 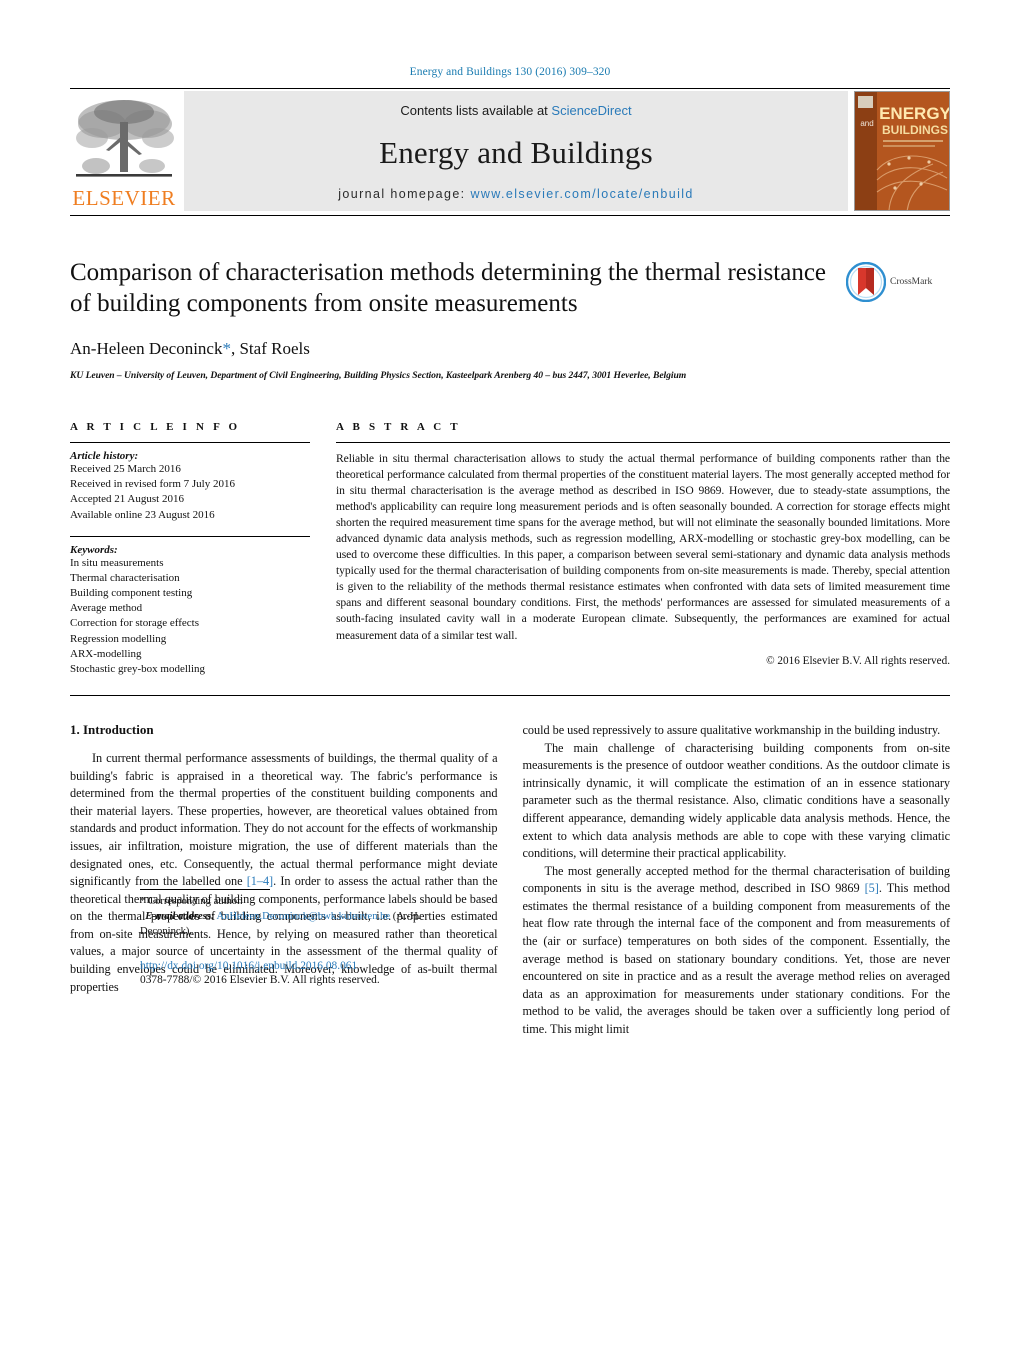 What do you see at coordinates (142, 514) in the screenshot?
I see `article-history-item: Available online 23 August 2016` at bounding box center [142, 514].